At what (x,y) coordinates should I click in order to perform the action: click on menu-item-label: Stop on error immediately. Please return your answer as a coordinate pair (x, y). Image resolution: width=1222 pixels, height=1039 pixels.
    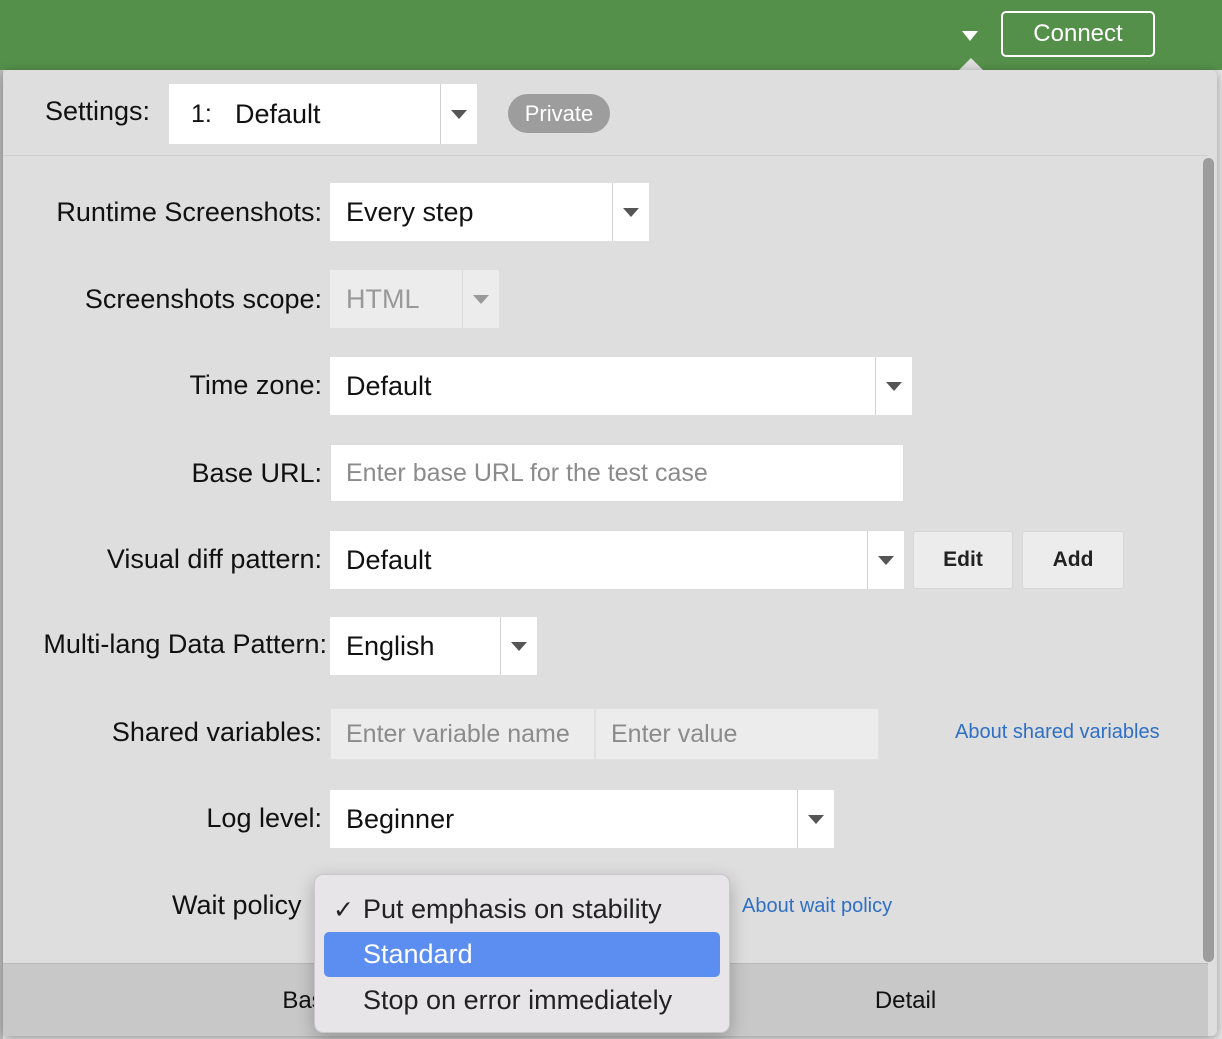
    Looking at the image, I should click on (518, 1000).